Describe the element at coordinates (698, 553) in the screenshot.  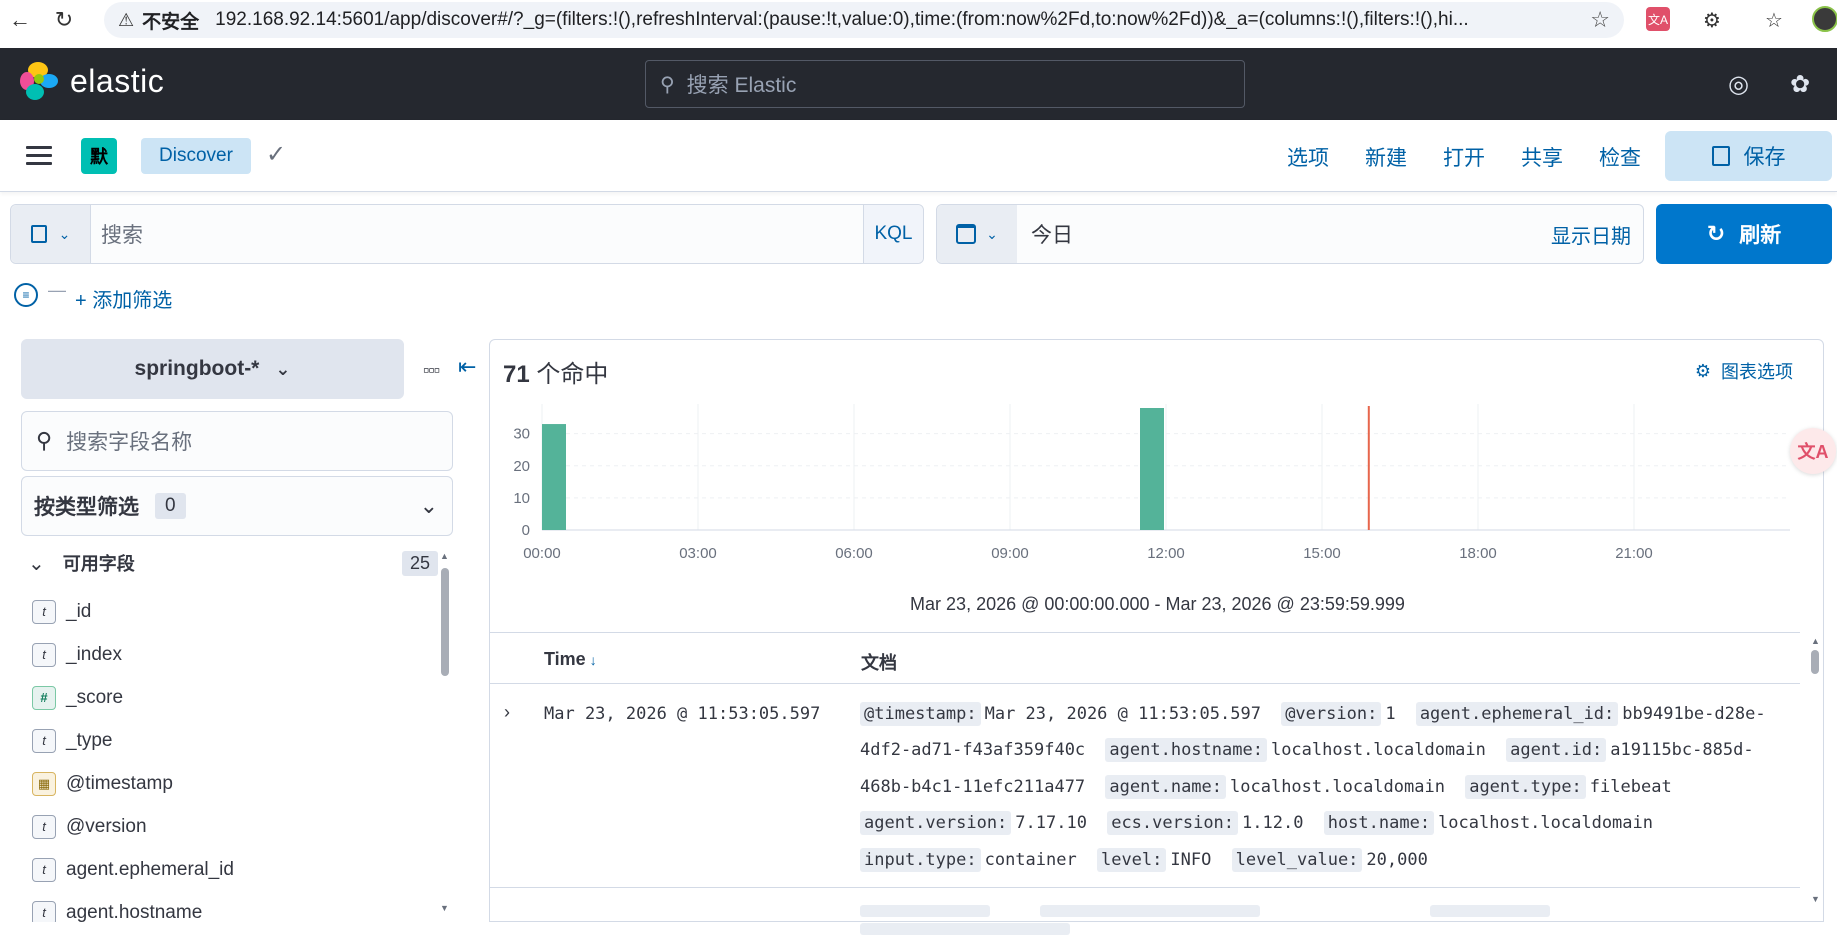
I see `x-tick-label: 03:00` at that location.